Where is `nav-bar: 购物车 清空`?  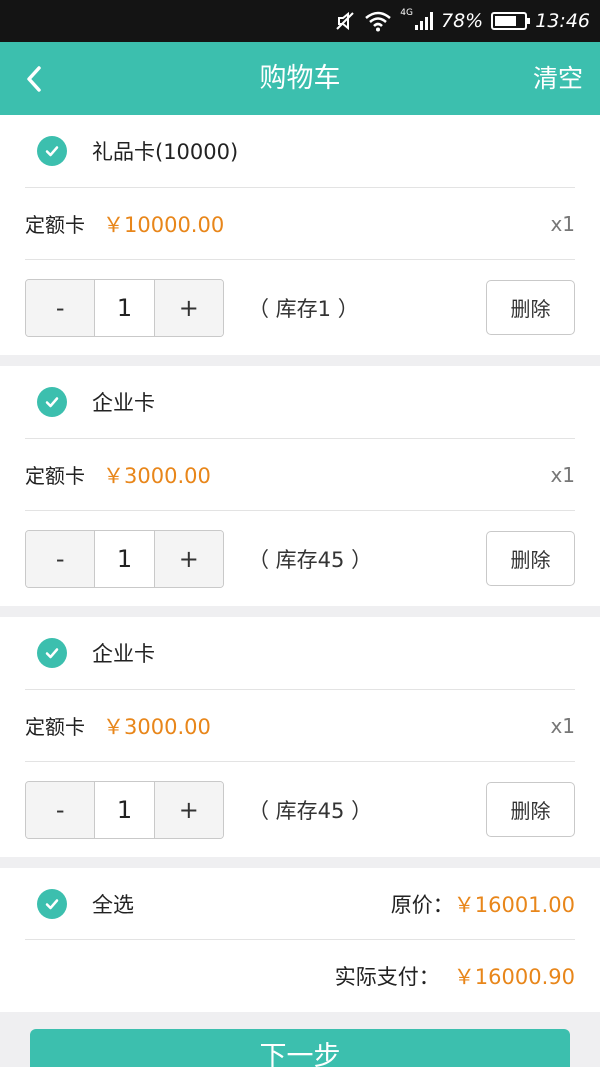
nav-bar: 购物车 清空 is located at coordinates (300, 78).